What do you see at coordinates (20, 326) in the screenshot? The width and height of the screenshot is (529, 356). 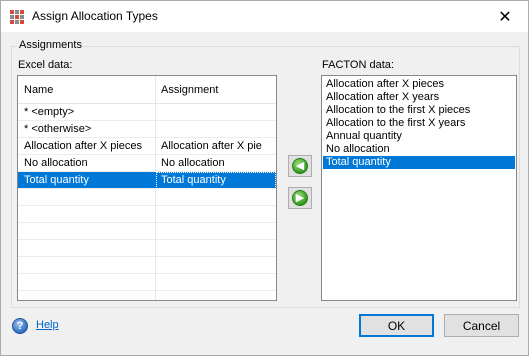 I see `help-question-icon: ?` at bounding box center [20, 326].